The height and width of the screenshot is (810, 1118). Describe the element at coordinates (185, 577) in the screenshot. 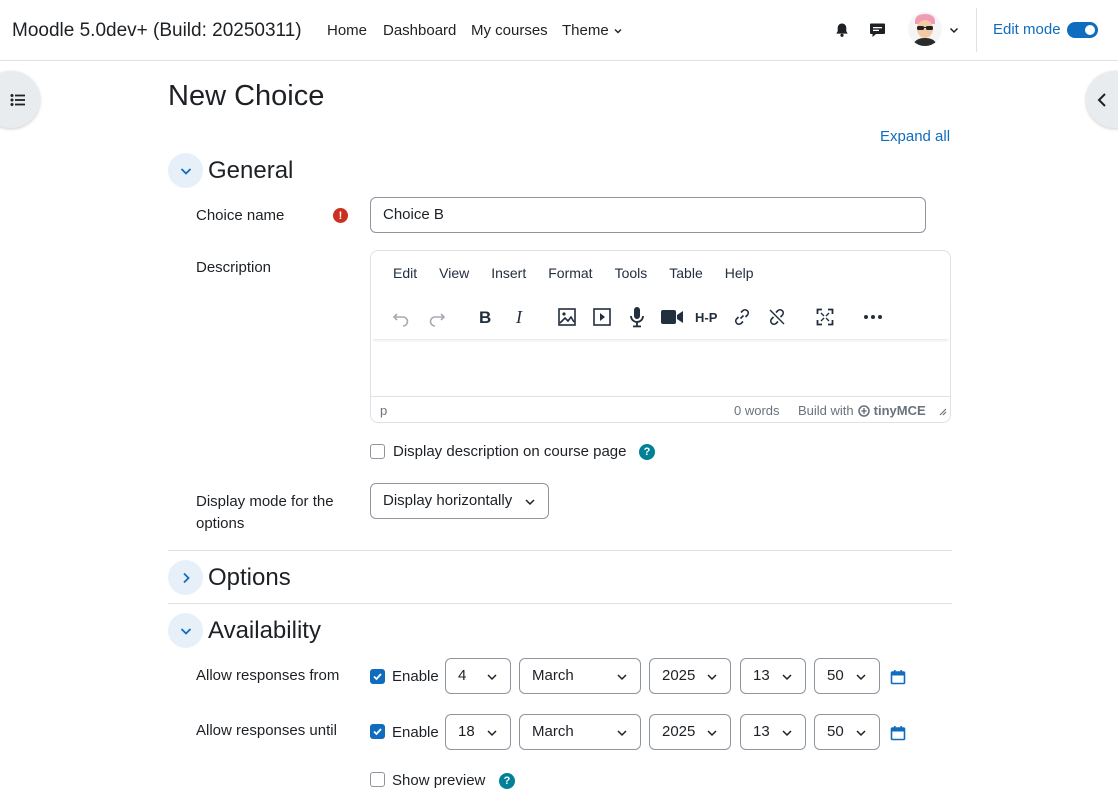

I see `chevron-right-icon` at that location.